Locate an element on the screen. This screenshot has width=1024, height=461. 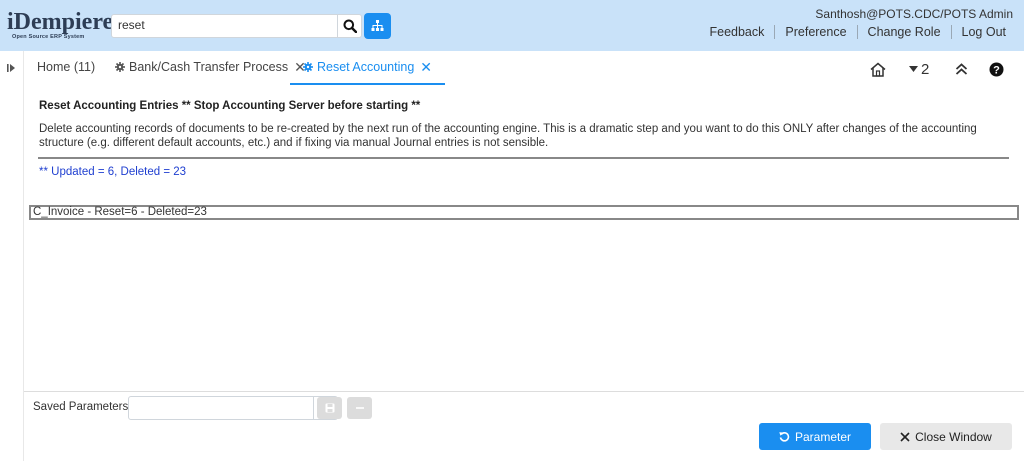
divider is located at coordinates (523, 158).